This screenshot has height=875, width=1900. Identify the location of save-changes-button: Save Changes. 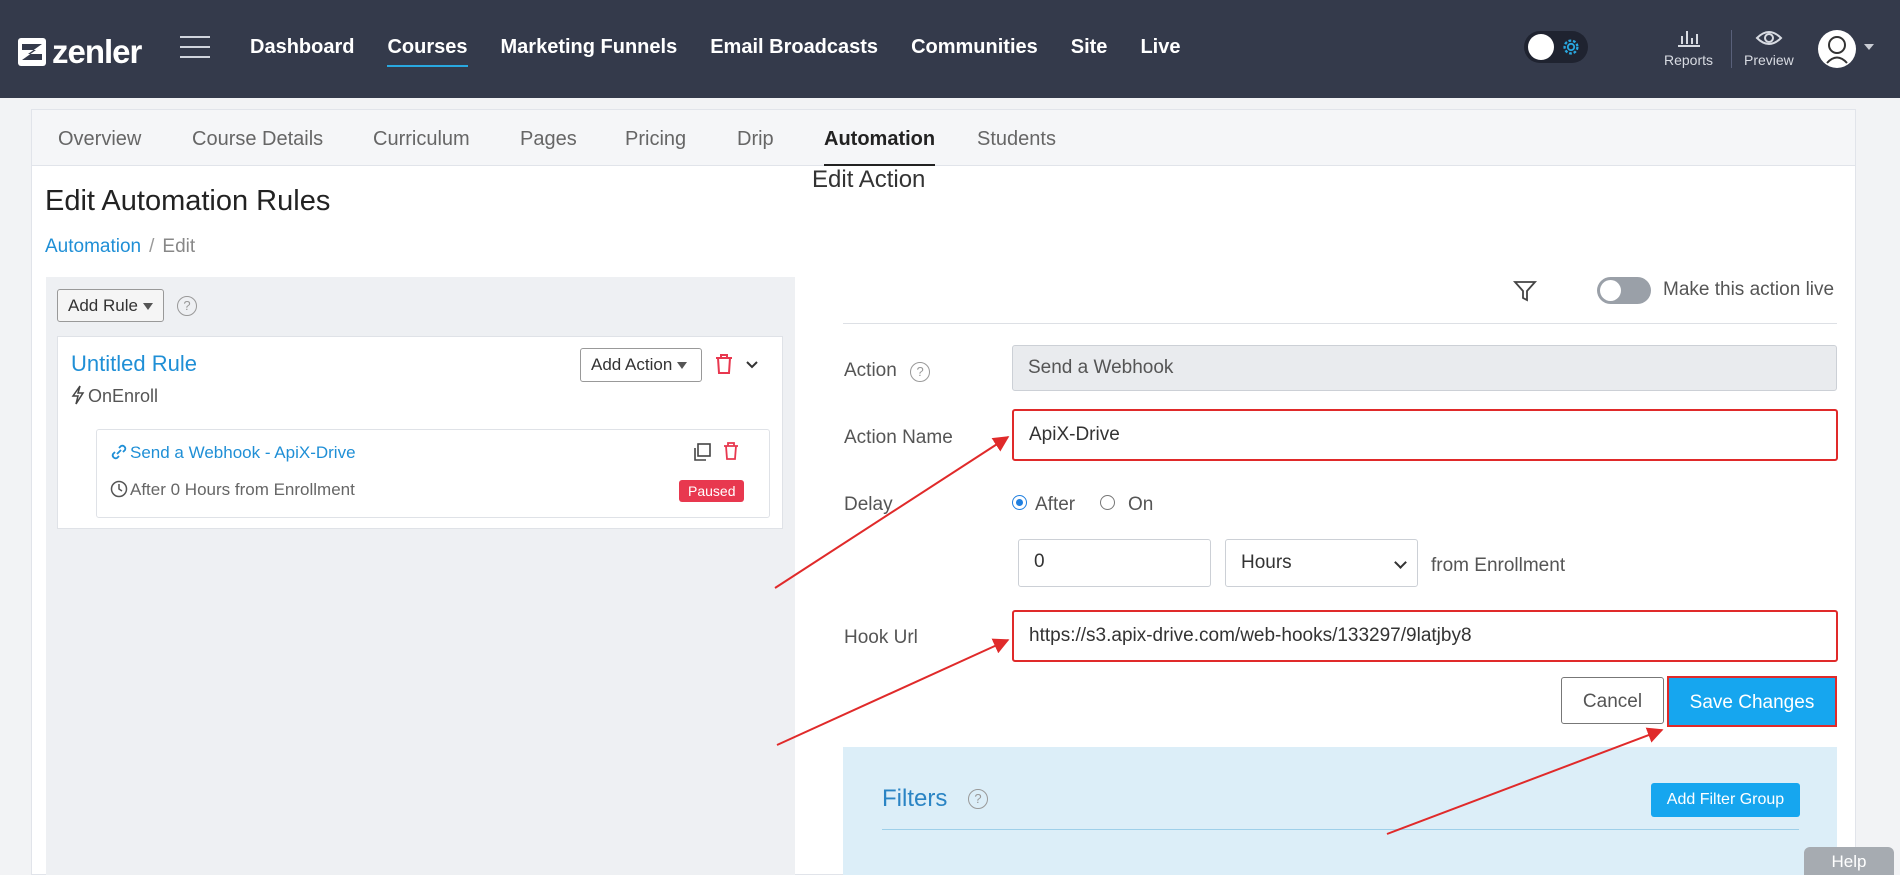
(1752, 701).